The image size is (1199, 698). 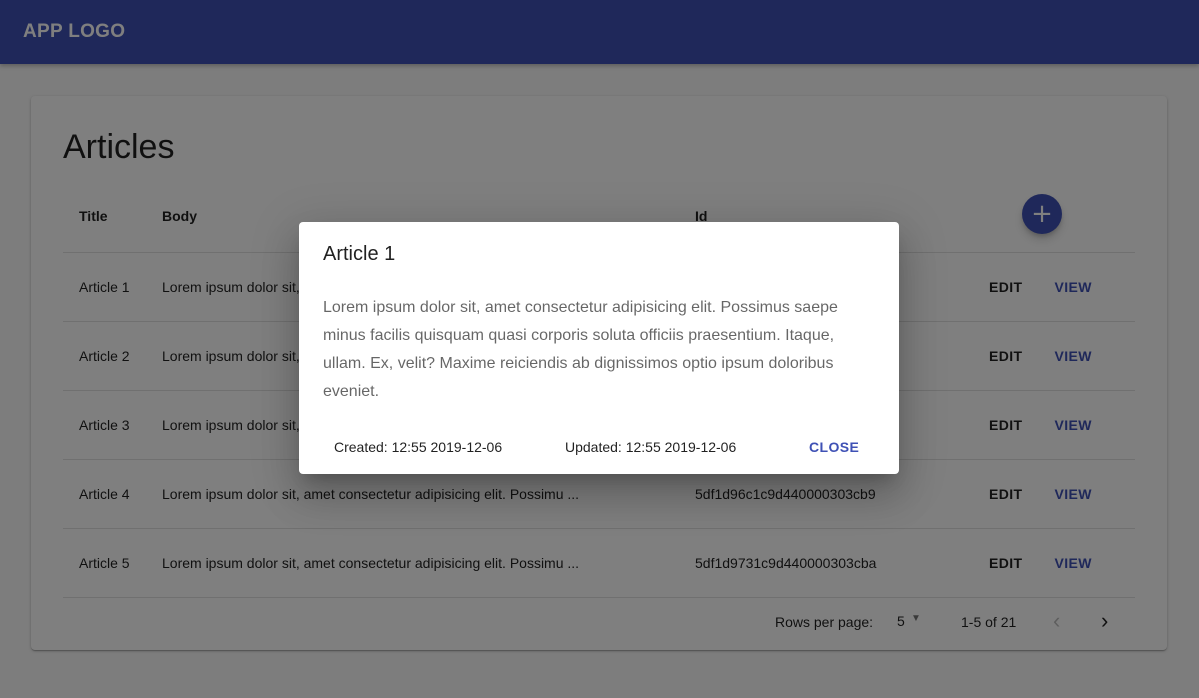 What do you see at coordinates (651, 447) in the screenshot?
I see `updated-timestamp: Updated: 12:55 2019-12-06` at bounding box center [651, 447].